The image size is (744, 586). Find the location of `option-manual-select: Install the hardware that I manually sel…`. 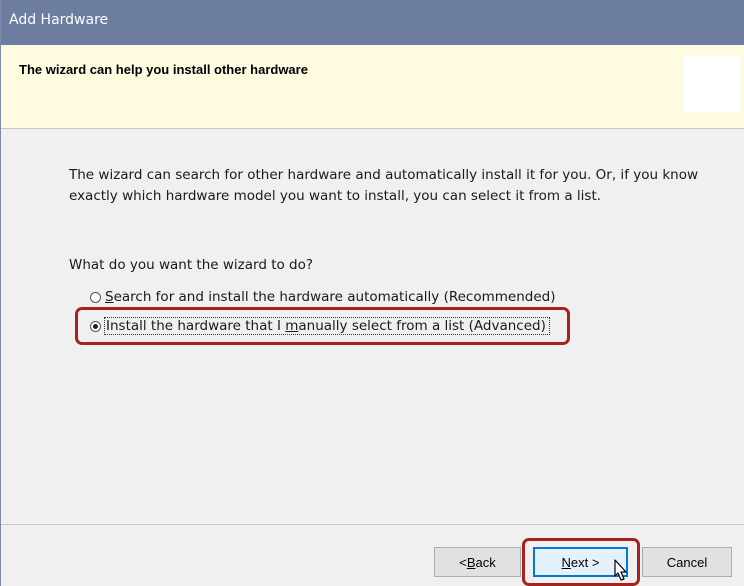

option-manual-select: Install the hardware that I manually sel… is located at coordinates (320, 326).